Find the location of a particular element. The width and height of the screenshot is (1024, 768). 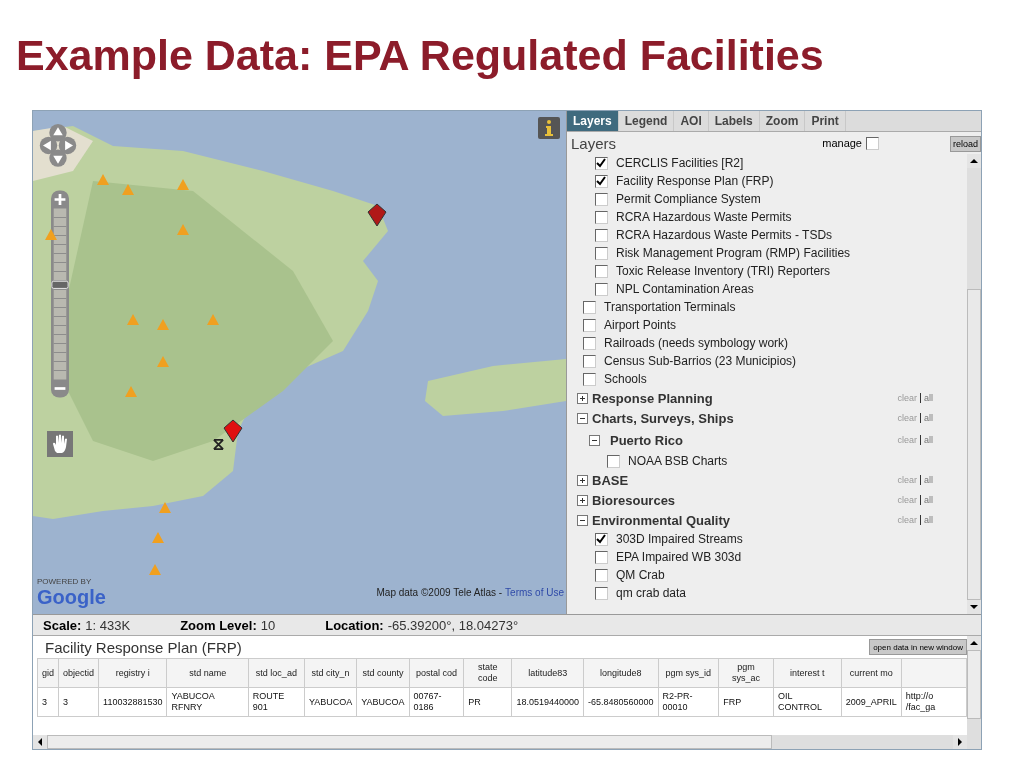

table-cell: 2009_APRIL is located at coordinates (871, 702).